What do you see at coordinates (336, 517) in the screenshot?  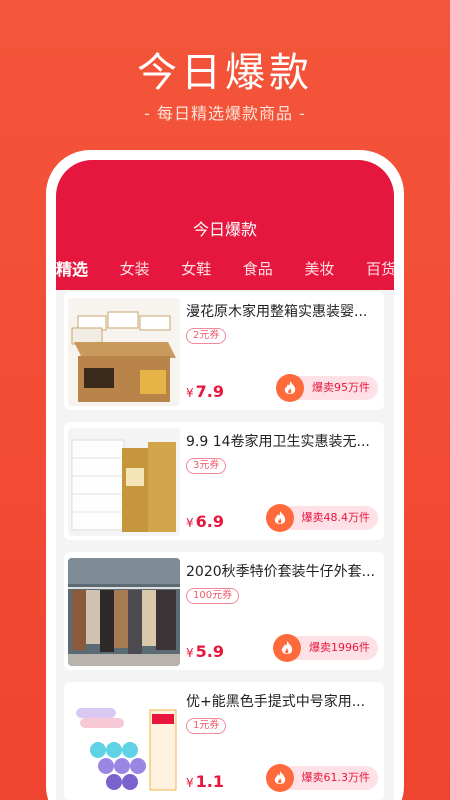 I see `sold-count-text: 爆卖48.4万件` at bounding box center [336, 517].